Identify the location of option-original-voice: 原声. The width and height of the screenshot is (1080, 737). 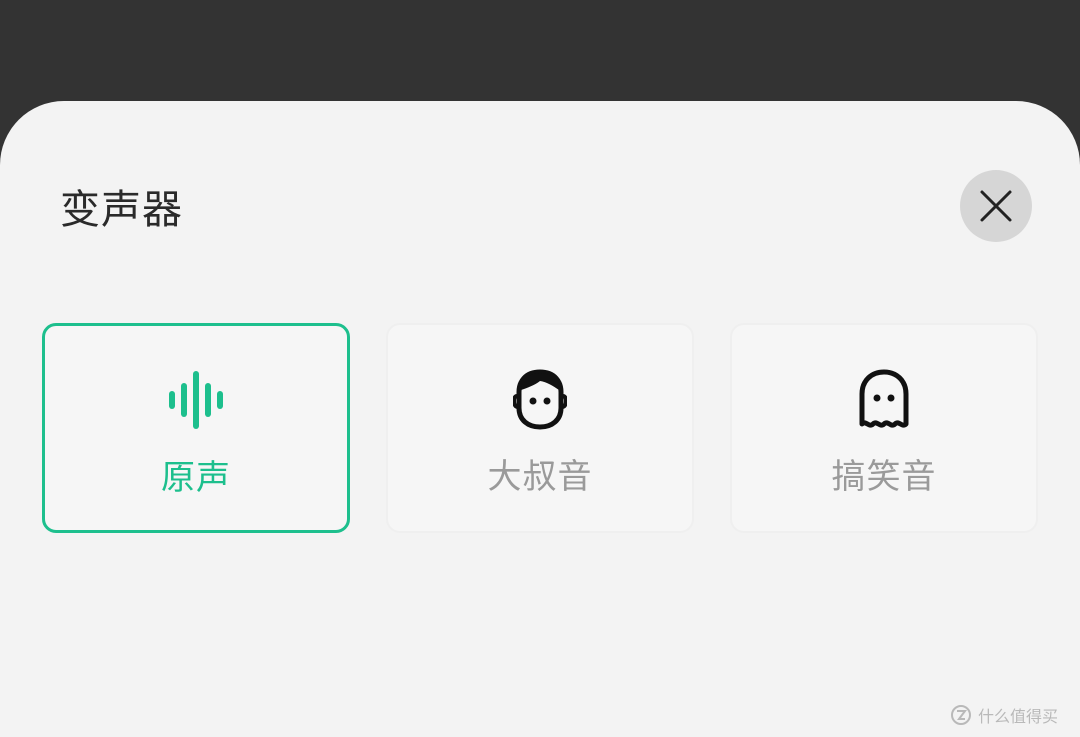
(196, 428).